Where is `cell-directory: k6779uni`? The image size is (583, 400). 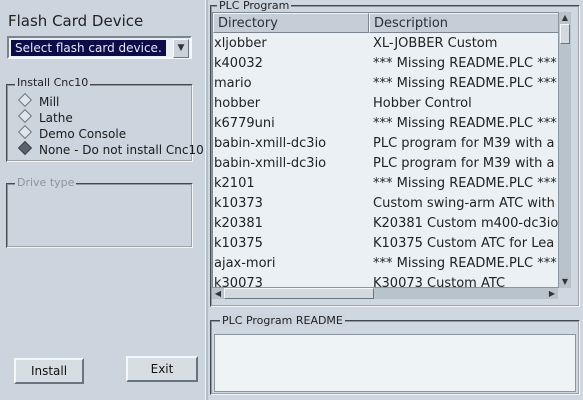 cell-directory: k6779uni is located at coordinates (244, 123).